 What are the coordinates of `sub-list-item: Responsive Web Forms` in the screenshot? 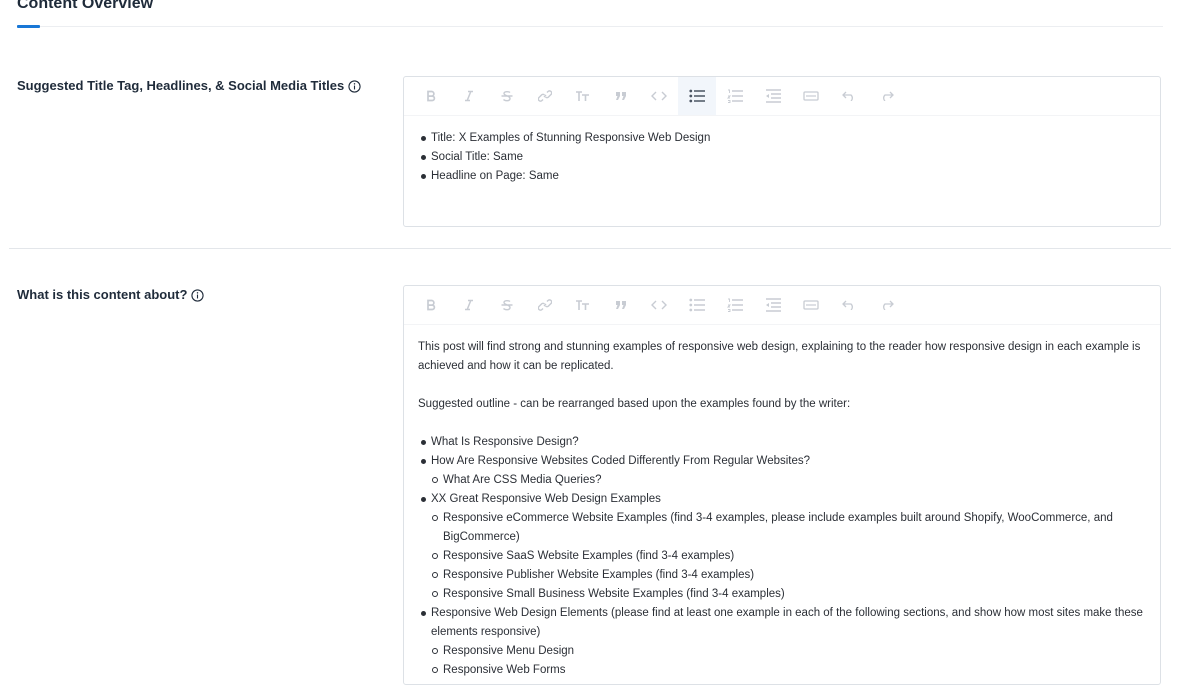 It's located at (789, 670).